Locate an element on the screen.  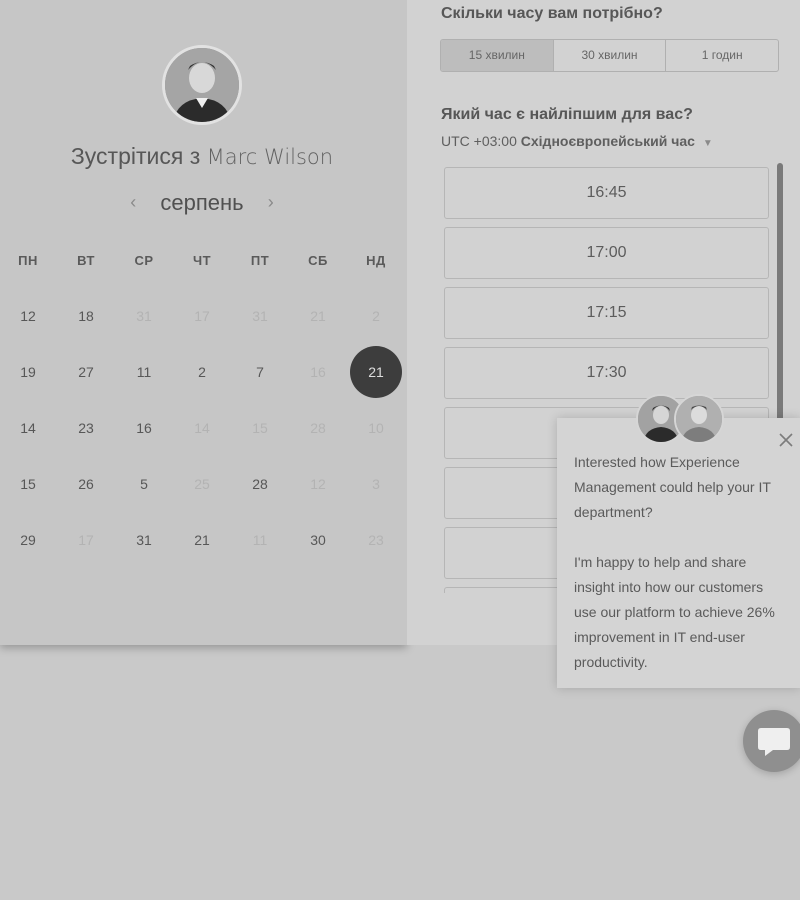
host-title: Зустрітися з Marc Wilson is located at coordinates (202, 156).